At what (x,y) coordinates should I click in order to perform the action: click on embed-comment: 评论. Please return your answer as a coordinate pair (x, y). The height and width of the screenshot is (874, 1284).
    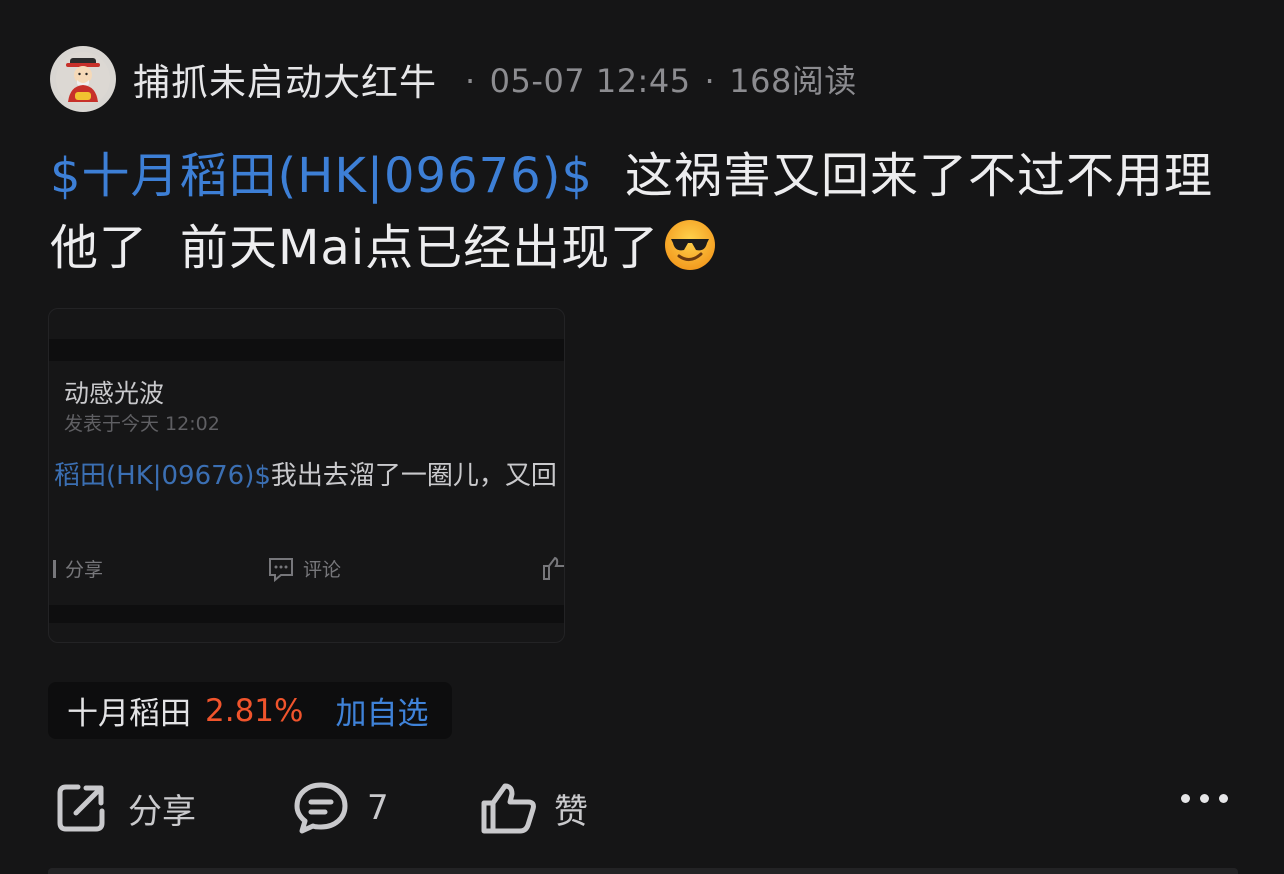
    Looking at the image, I should click on (304, 568).